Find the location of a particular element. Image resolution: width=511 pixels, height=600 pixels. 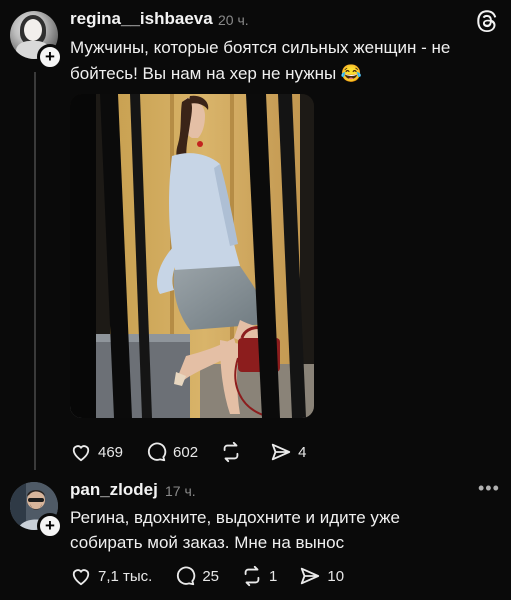

post2-comment-action: 25 is located at coordinates (196, 576).